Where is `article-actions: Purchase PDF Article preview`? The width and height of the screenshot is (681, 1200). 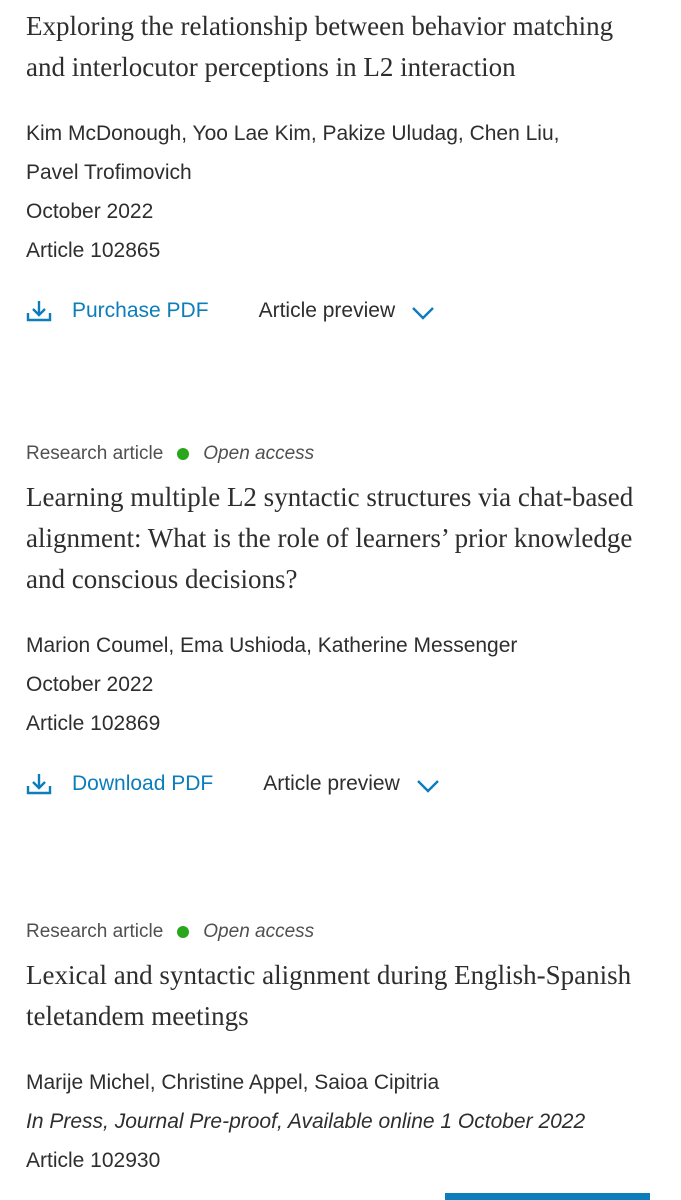
article-actions: Purchase PDF Article preview is located at coordinates (333, 311).